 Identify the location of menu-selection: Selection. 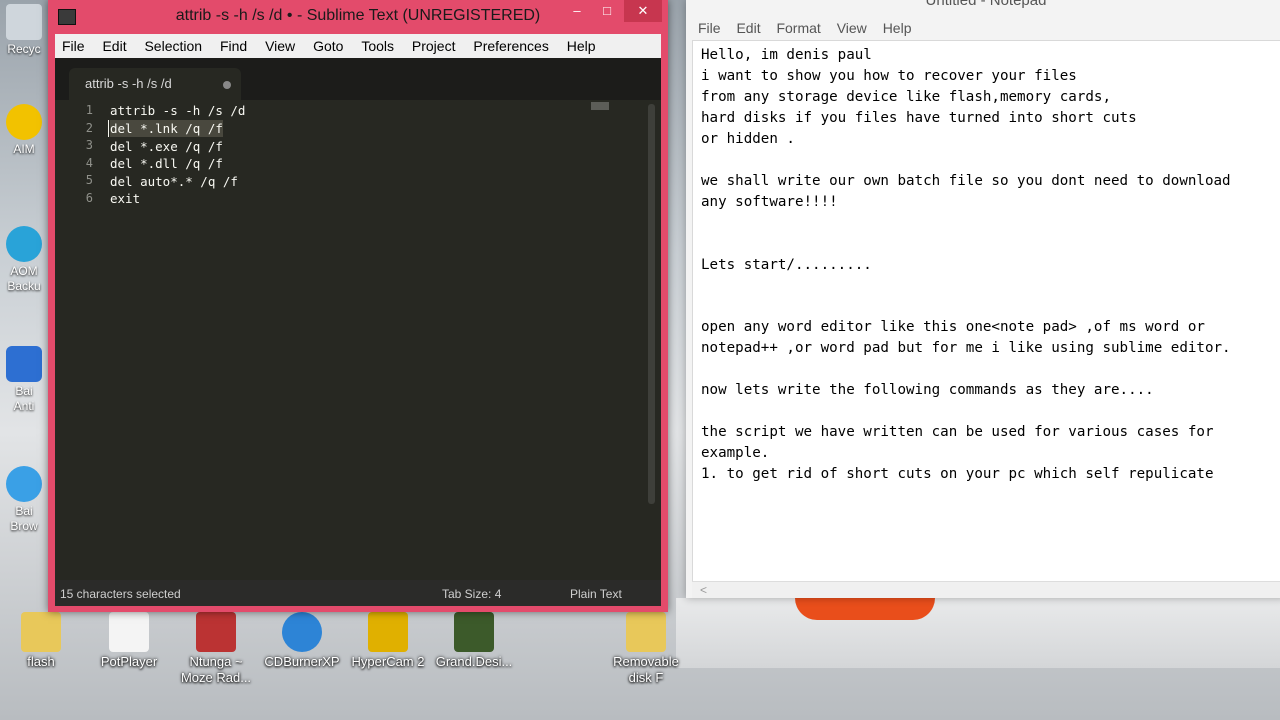
(173, 44).